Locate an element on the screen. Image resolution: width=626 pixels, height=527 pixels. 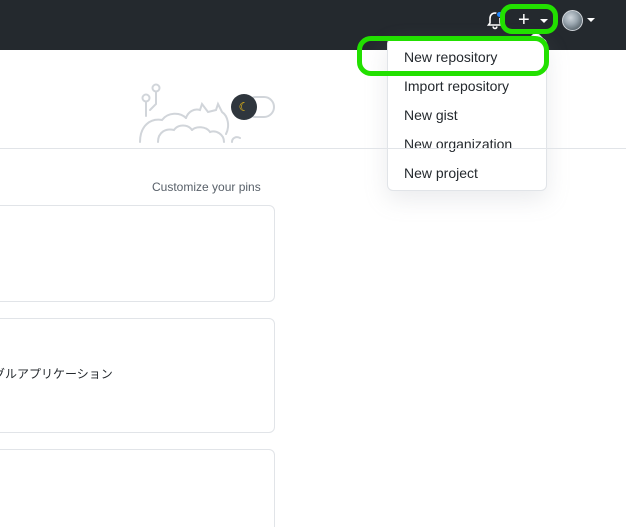
avatar is located at coordinates (572, 20).